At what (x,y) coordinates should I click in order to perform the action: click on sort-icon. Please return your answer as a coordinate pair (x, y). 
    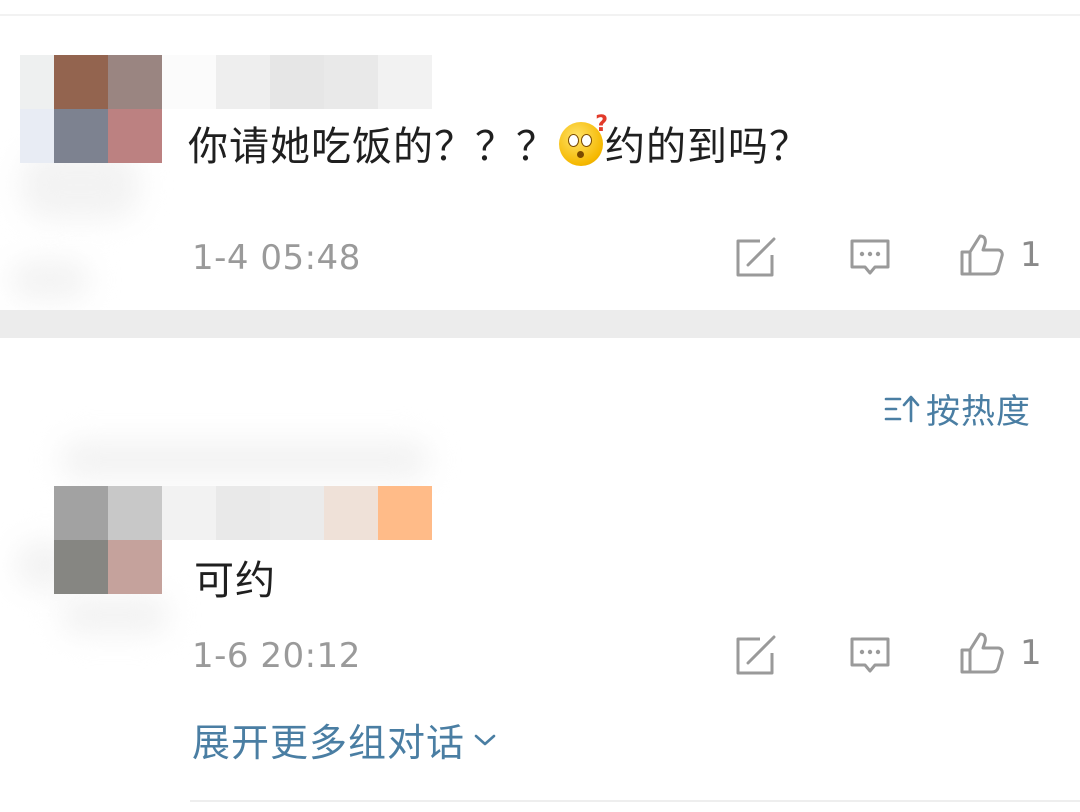
    Looking at the image, I should click on (902, 408).